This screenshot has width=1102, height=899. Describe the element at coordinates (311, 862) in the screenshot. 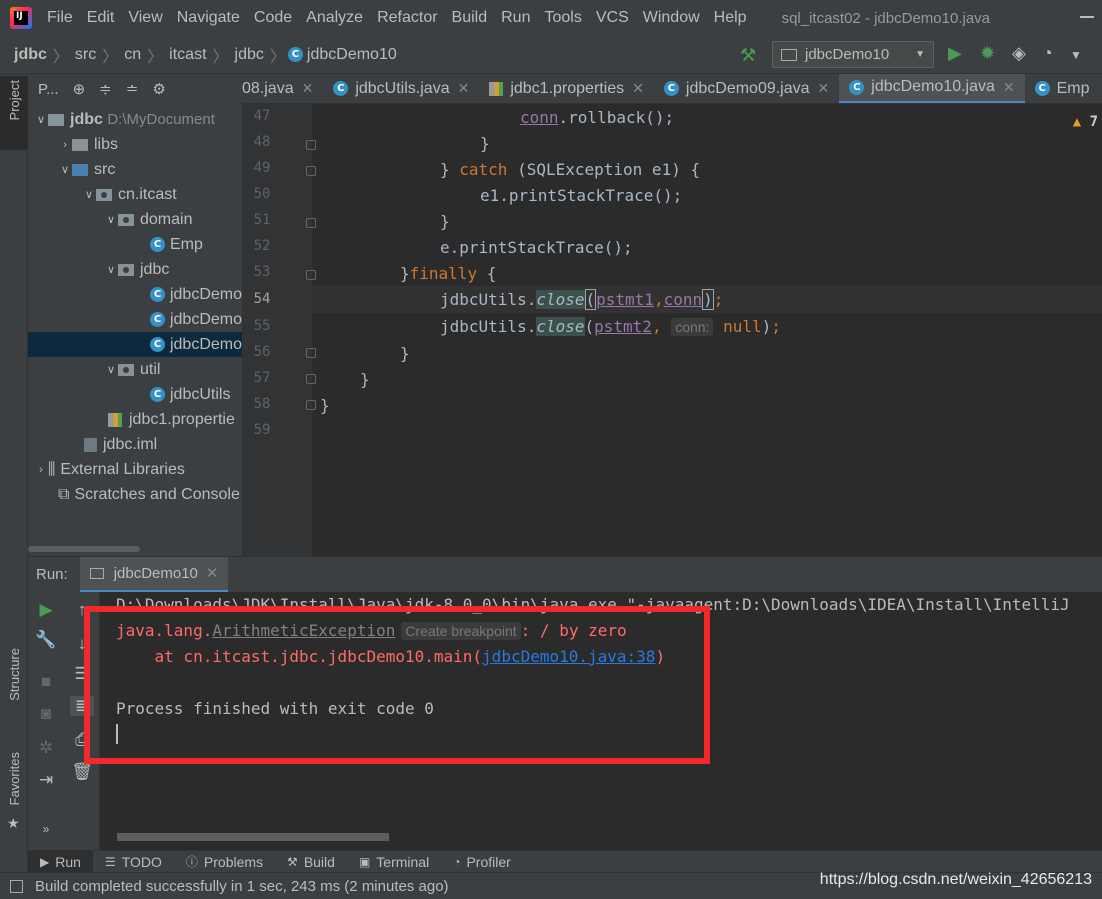

I see `tool-build: ⚒ Build` at that location.